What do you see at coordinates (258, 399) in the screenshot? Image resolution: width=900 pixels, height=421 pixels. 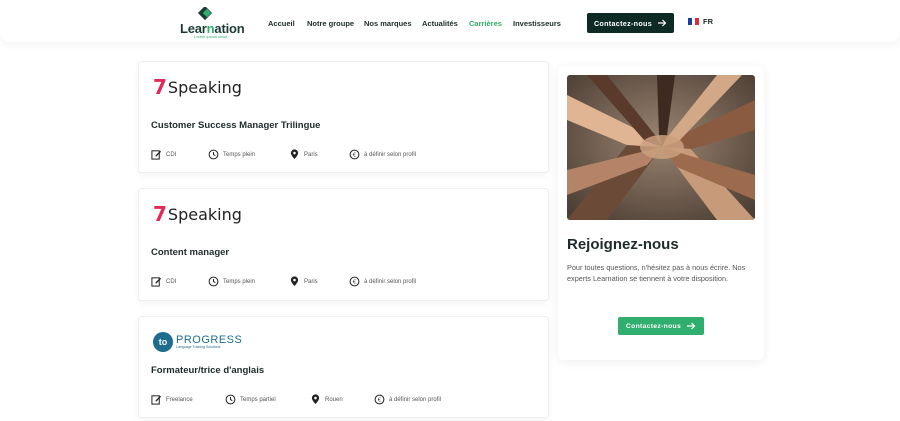 I see `schedule-label: Temps partiel` at bounding box center [258, 399].